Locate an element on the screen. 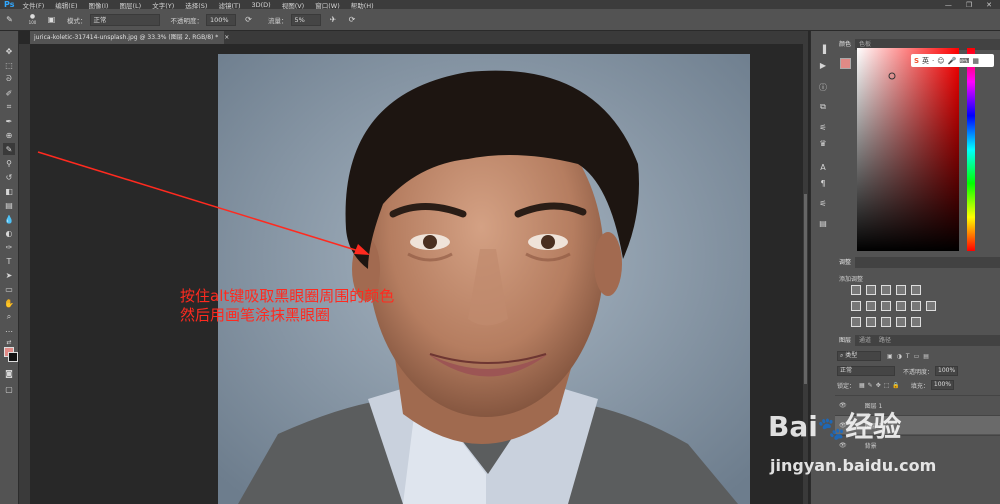 This screenshot has width=1000, height=504. gradient-map-icon is located at coordinates (916, 322).